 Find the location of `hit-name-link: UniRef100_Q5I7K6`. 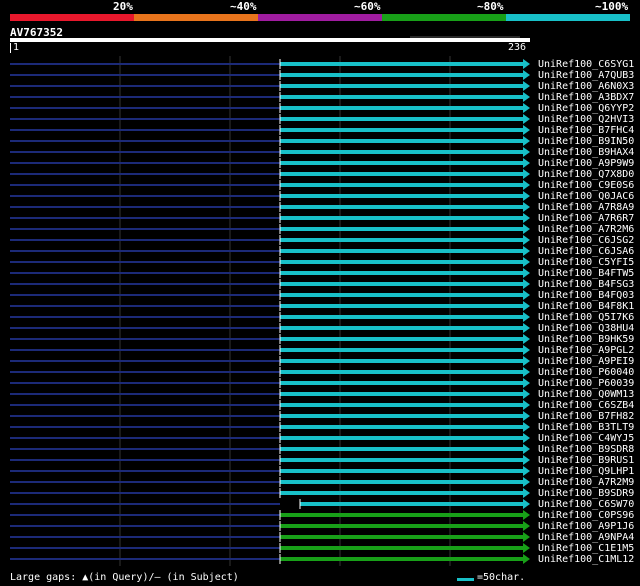

hit-name-link: UniRef100_Q5I7K6 is located at coordinates (586, 317).